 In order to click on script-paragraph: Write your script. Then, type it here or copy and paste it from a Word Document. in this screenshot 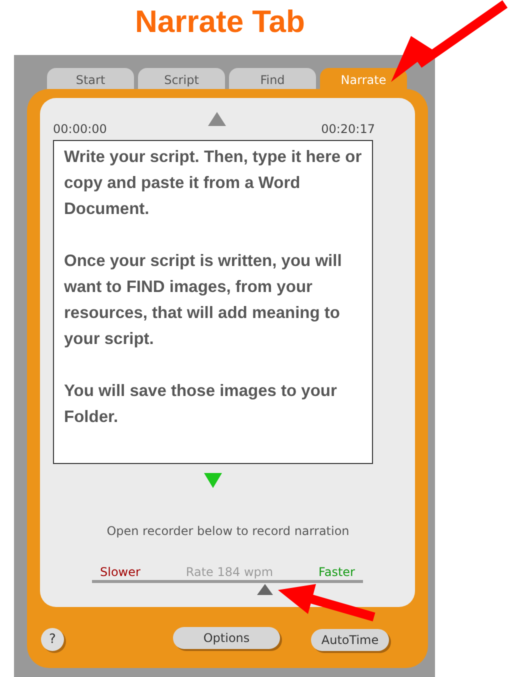, I will do `click(213, 183)`.